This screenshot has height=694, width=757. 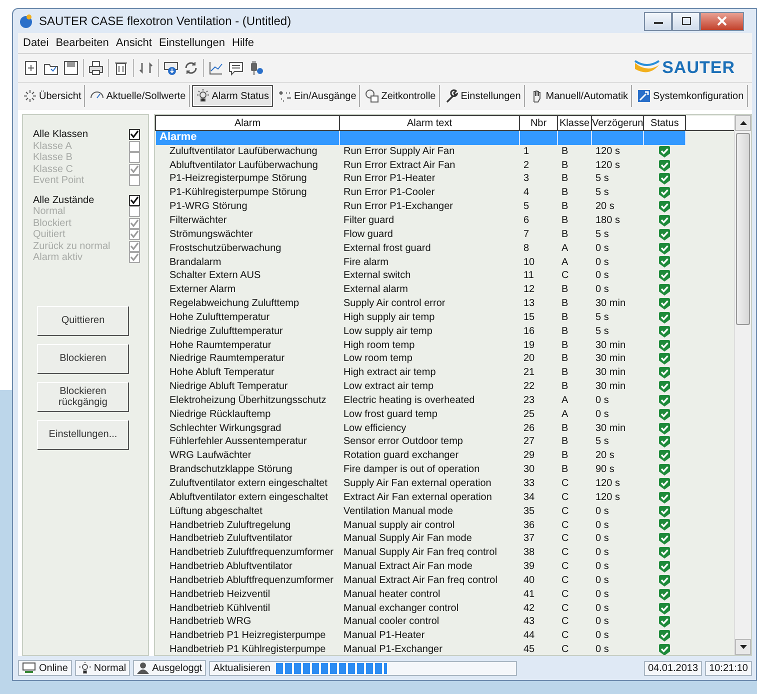 I want to click on filter-label: Normal, so click(x=49, y=212).